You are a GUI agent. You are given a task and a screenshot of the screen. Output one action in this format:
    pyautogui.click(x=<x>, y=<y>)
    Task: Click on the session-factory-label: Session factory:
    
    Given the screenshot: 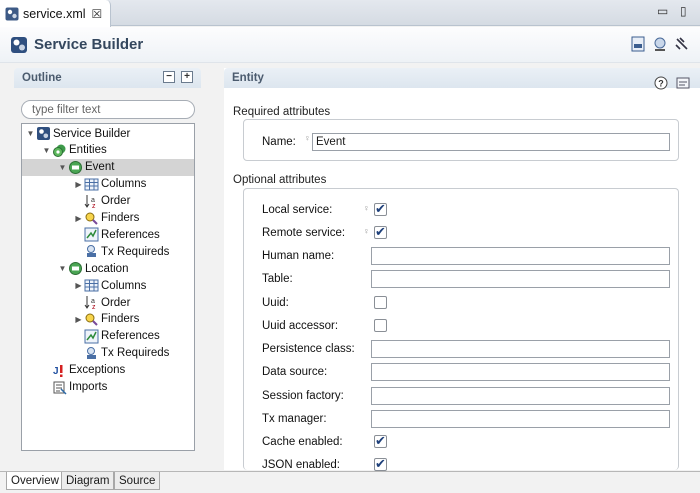 What is the action you would take?
    pyautogui.click(x=303, y=396)
    